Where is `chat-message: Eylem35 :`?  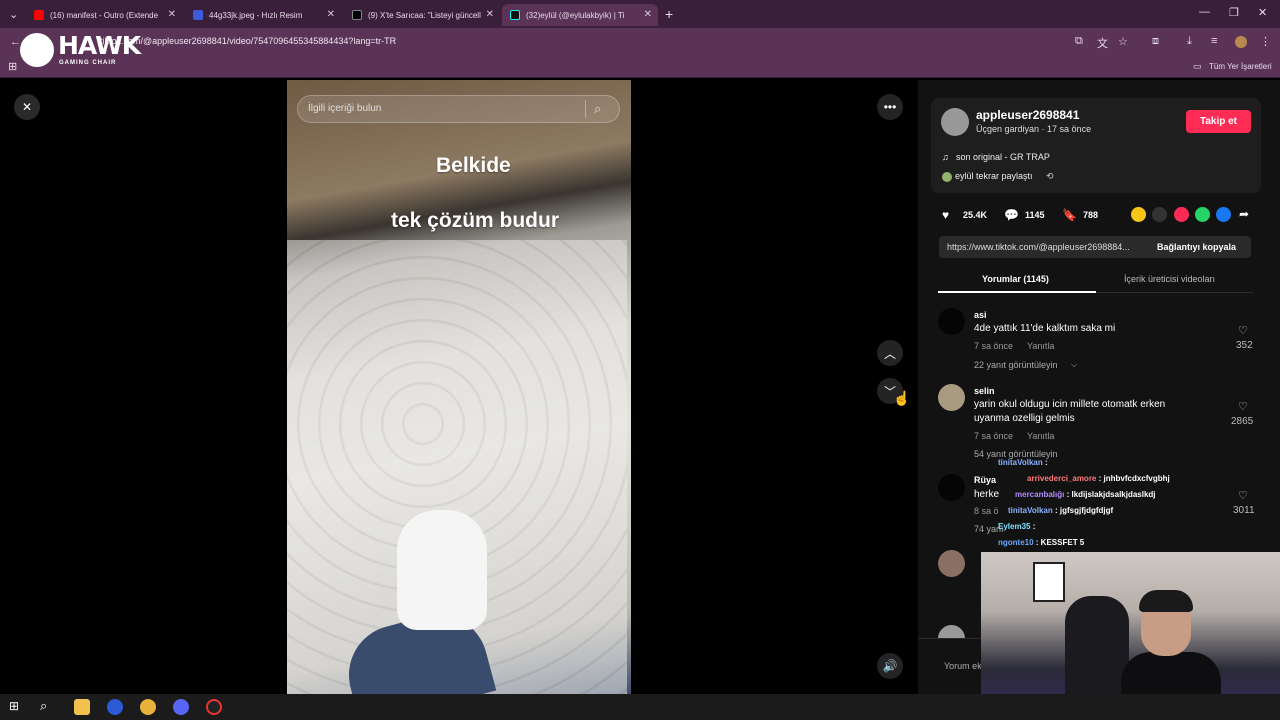 chat-message: Eylem35 : is located at coordinates (1016, 526).